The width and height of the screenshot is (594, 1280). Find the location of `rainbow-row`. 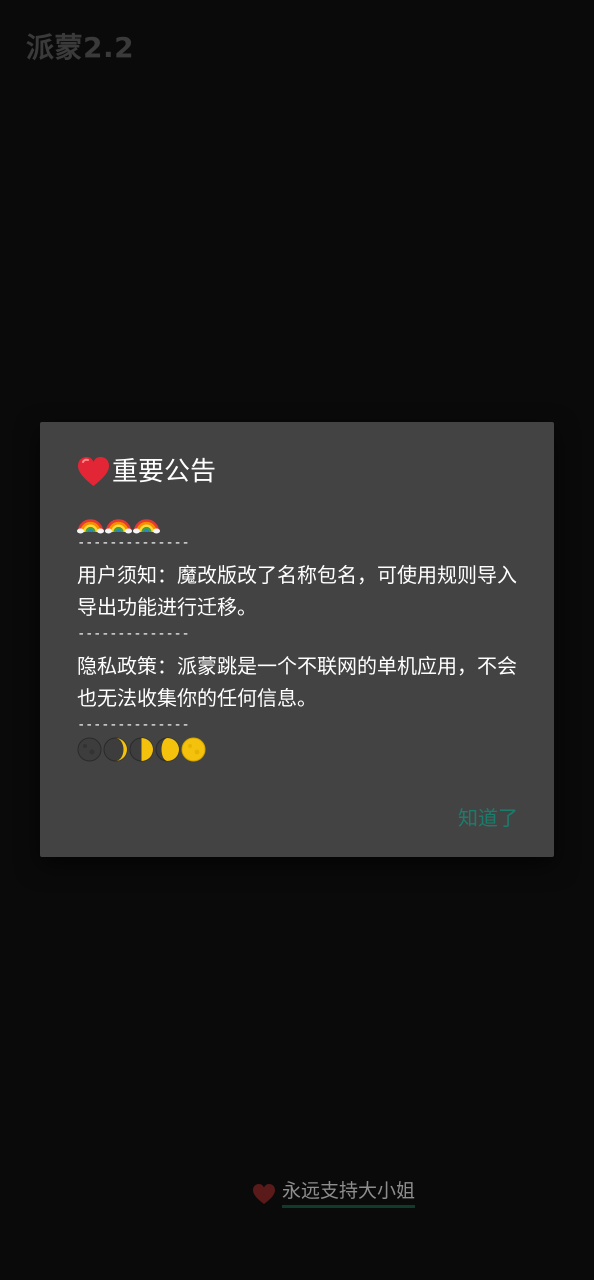

rainbow-row is located at coordinates (299, 521).